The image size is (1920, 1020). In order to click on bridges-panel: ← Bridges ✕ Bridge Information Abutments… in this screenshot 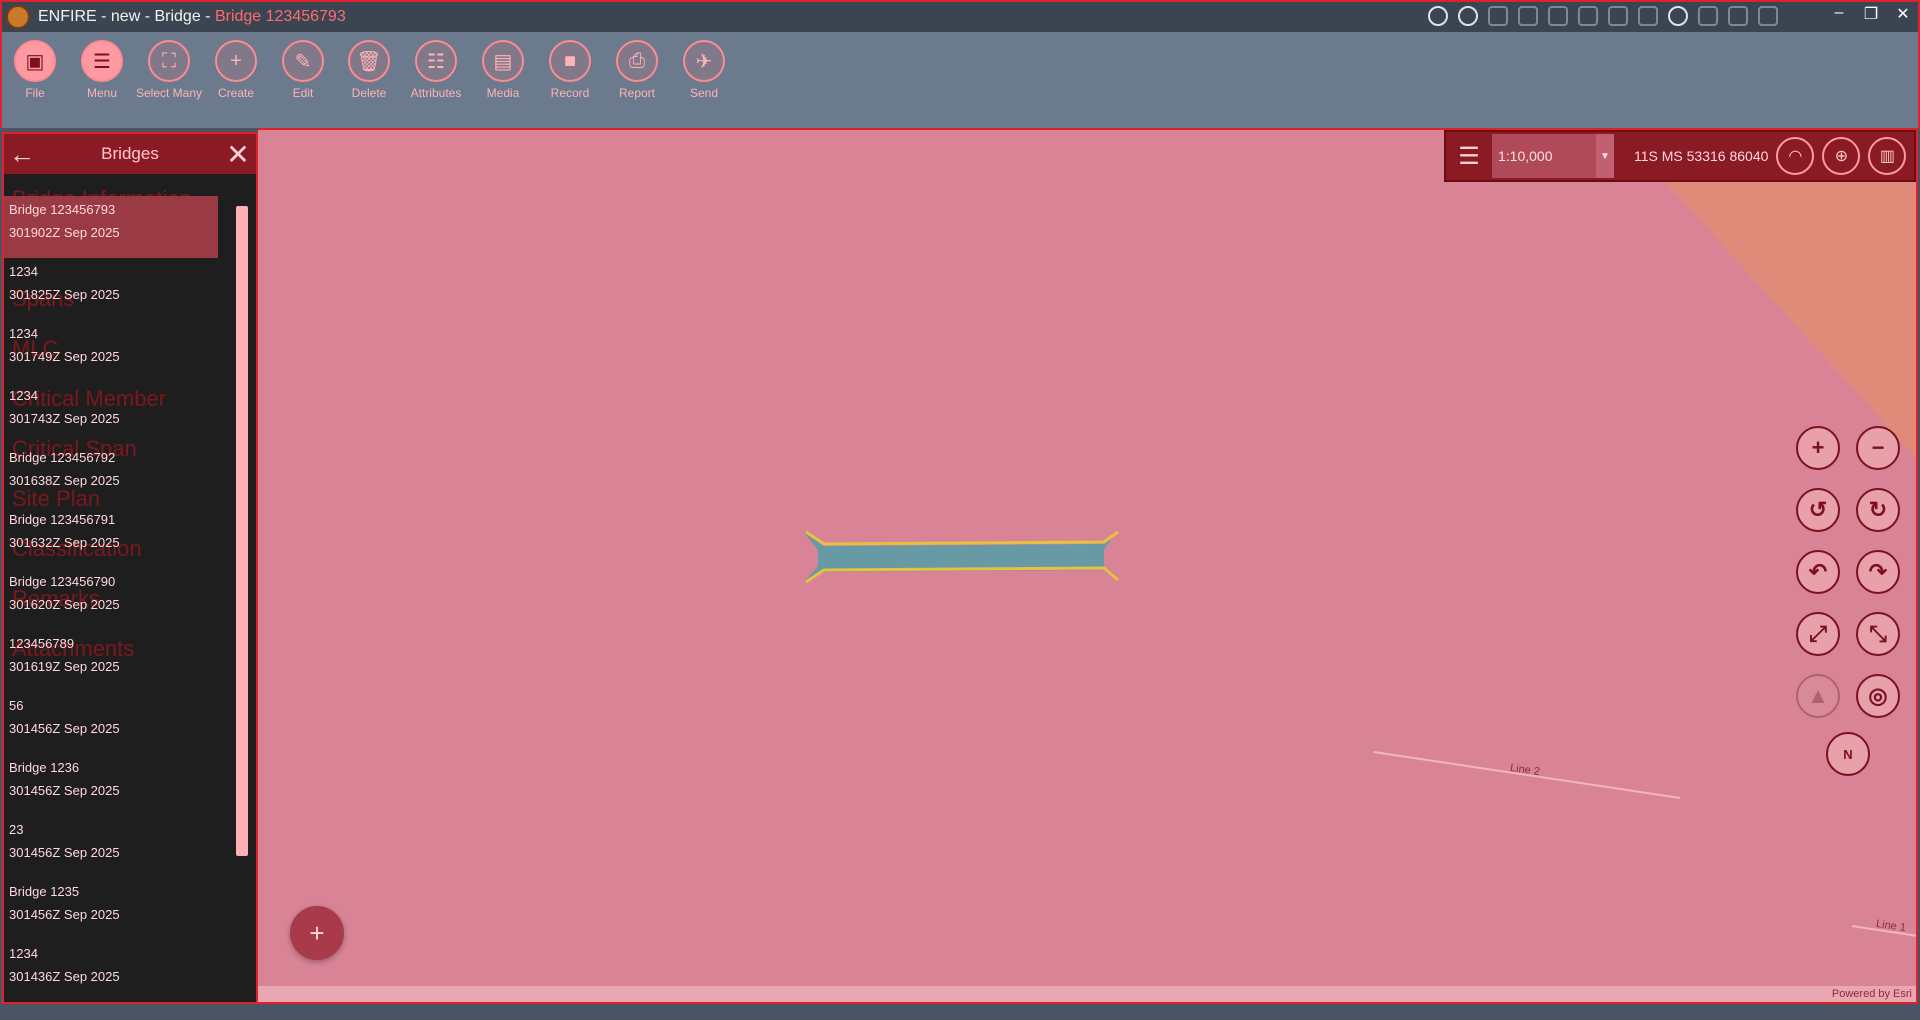, I will do `click(130, 568)`.